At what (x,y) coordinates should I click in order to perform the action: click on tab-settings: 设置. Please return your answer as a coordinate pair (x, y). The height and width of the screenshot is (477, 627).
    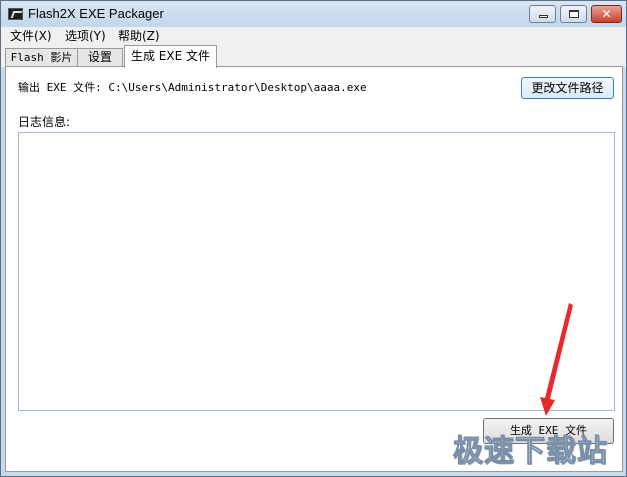
    Looking at the image, I should click on (100, 57).